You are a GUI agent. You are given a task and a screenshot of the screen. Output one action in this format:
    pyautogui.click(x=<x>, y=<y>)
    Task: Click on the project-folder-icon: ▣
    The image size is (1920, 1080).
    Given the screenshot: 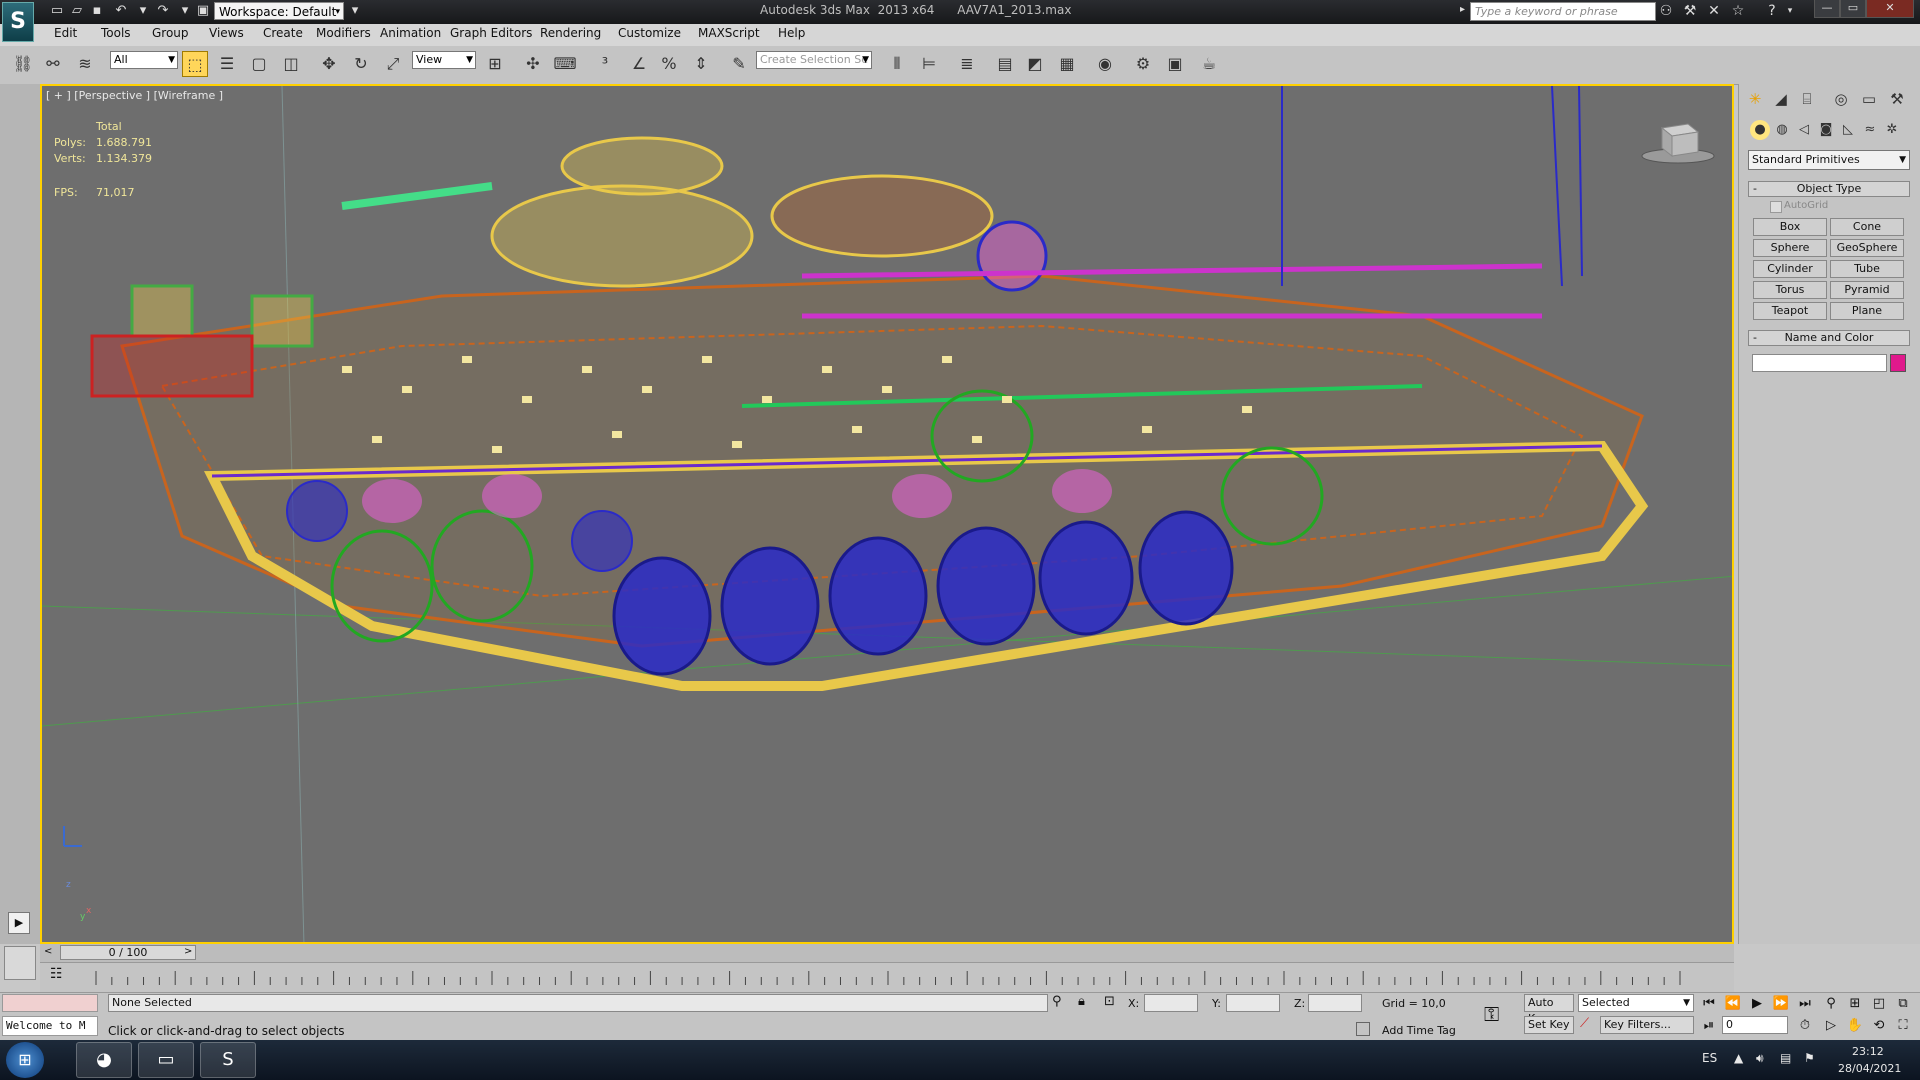 What is the action you would take?
    pyautogui.click(x=203, y=11)
    